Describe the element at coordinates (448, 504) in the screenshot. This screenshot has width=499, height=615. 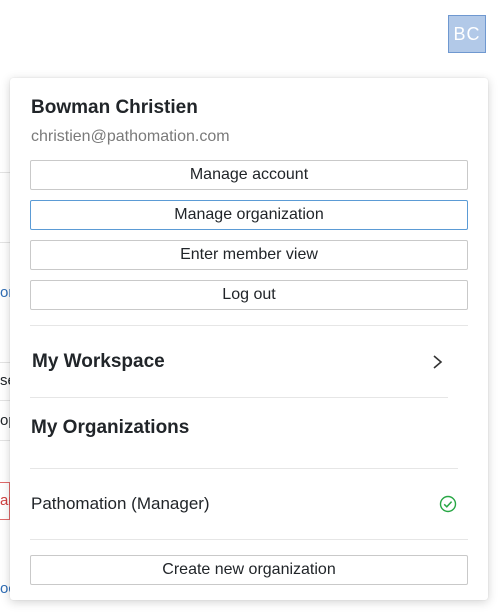
I see `check-circle-icon` at that location.